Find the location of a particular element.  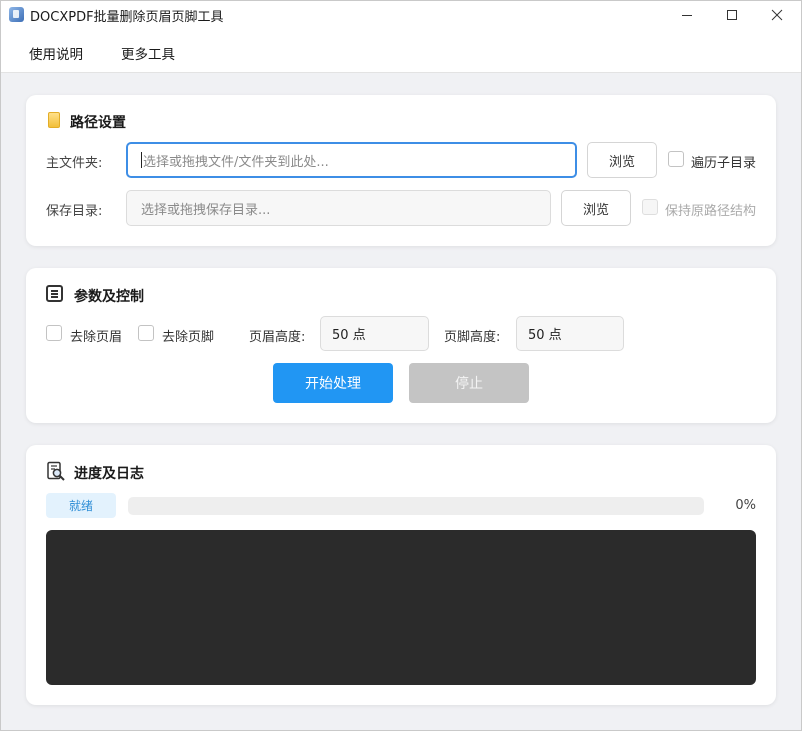

document-search-icon is located at coordinates (56, 471).